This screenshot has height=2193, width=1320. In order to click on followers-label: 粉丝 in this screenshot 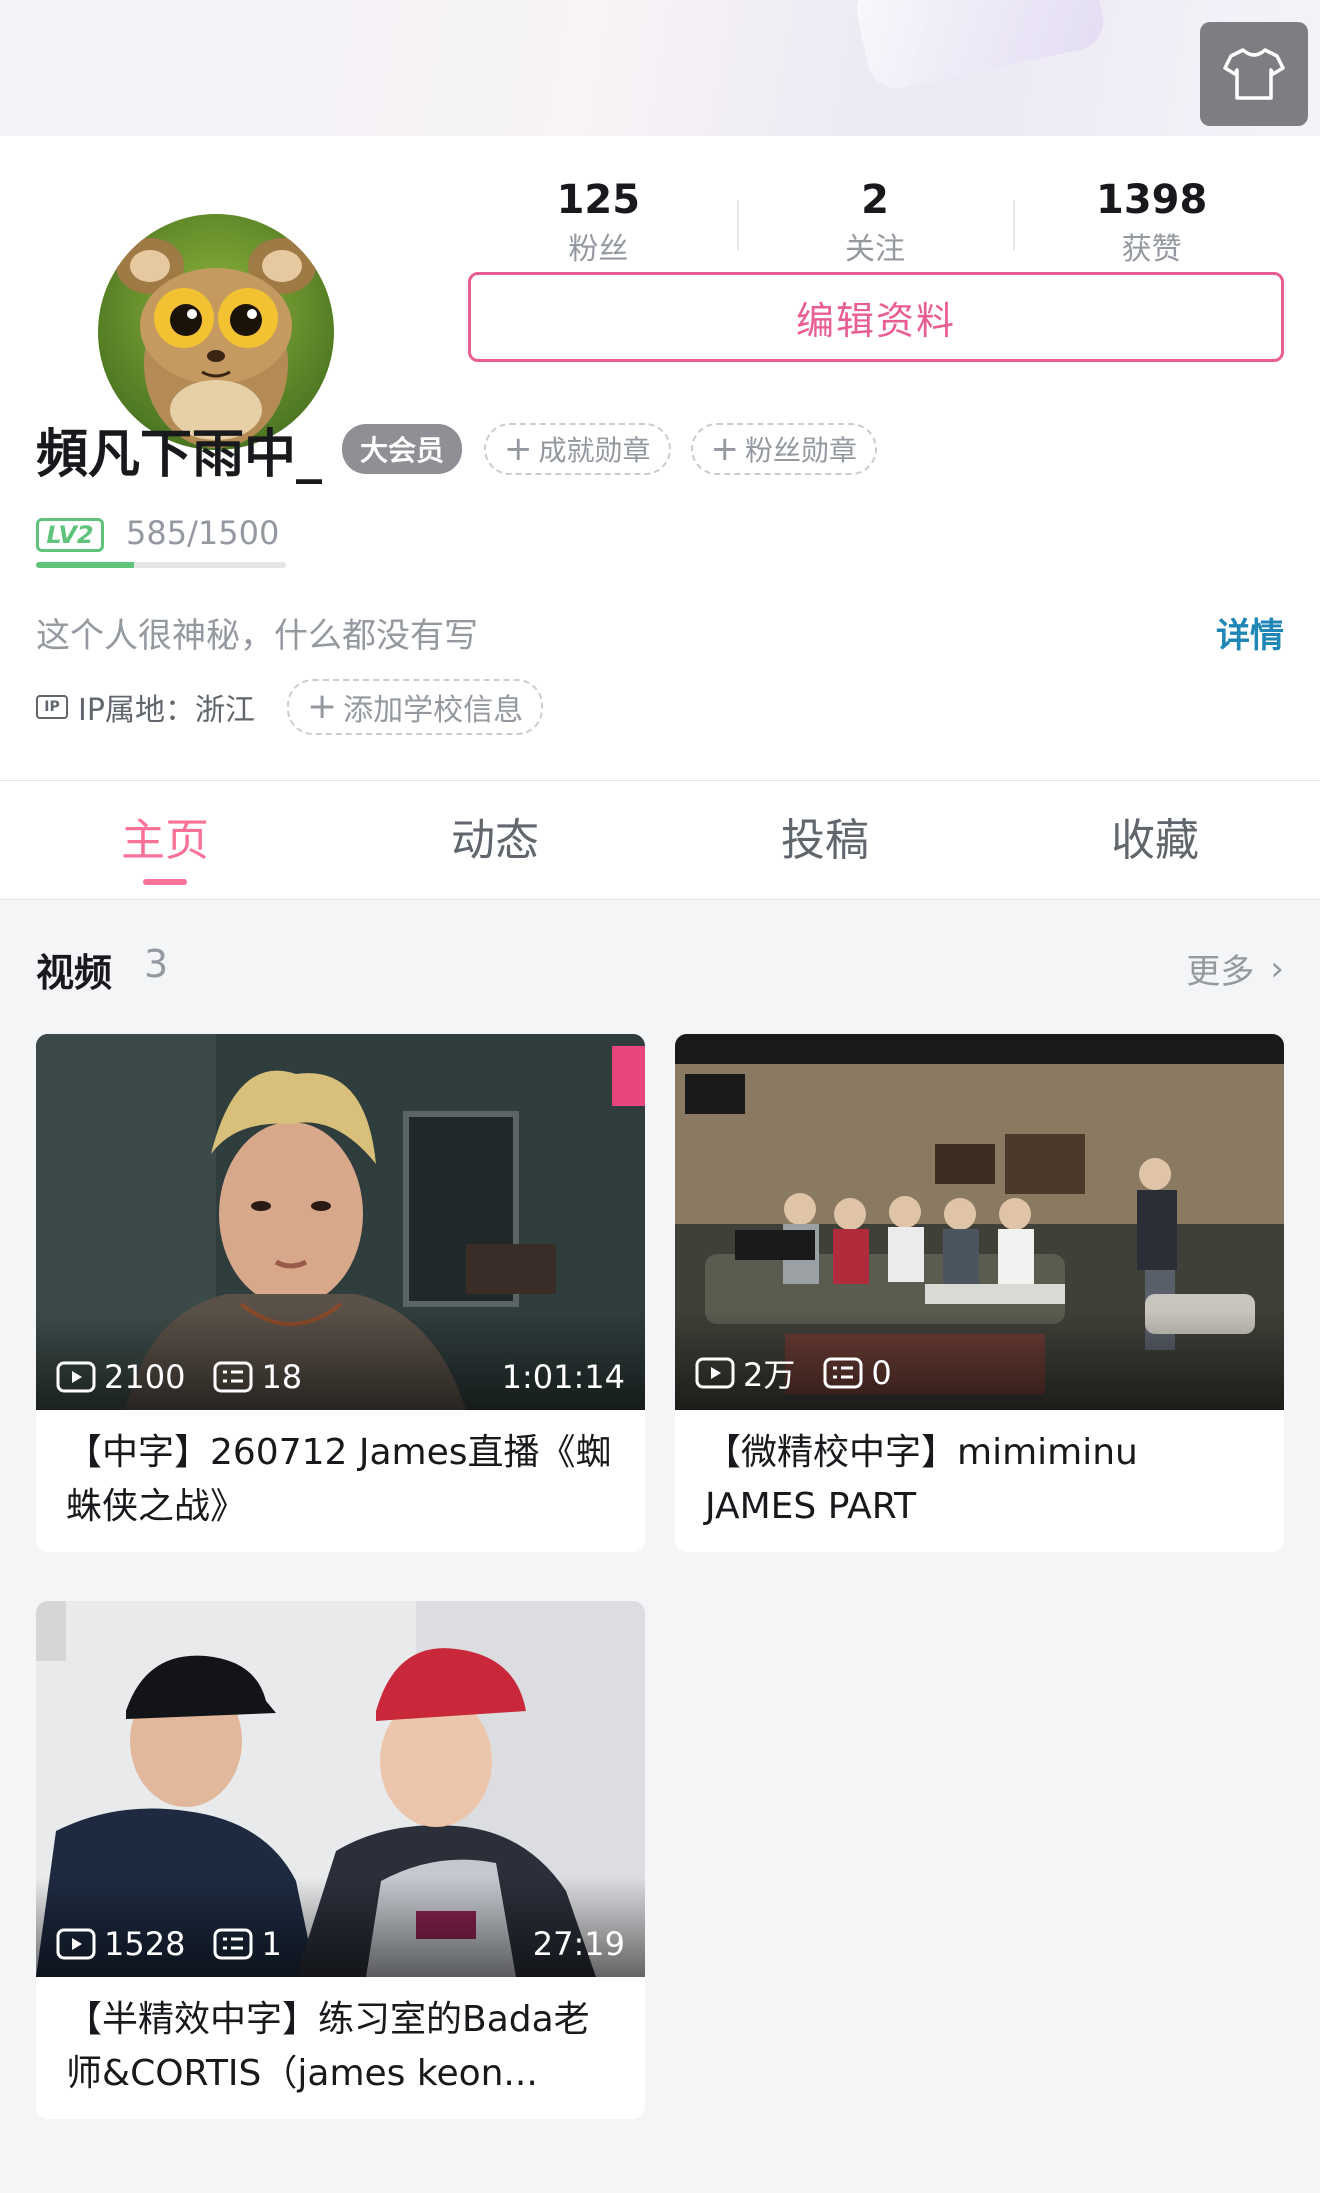, I will do `click(598, 249)`.